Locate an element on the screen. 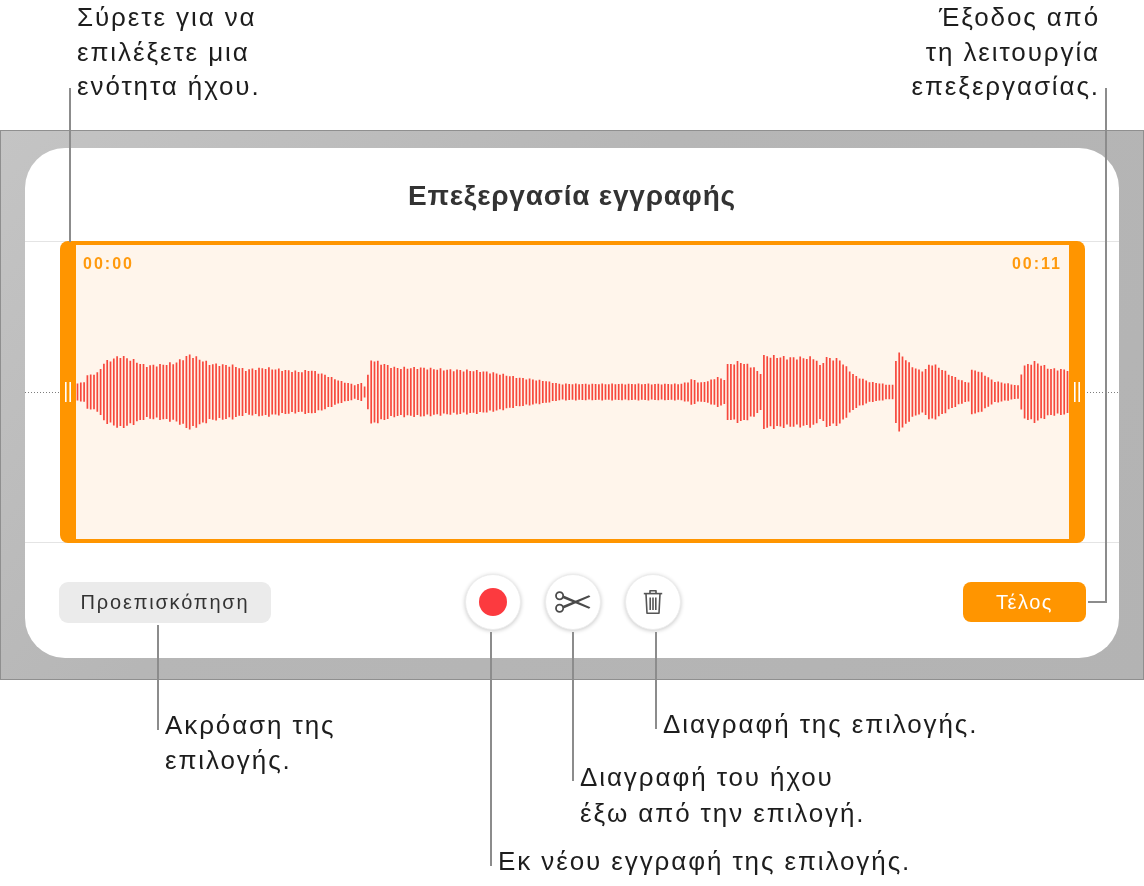  preview-button: Προεπισκόπηση is located at coordinates (165, 602).